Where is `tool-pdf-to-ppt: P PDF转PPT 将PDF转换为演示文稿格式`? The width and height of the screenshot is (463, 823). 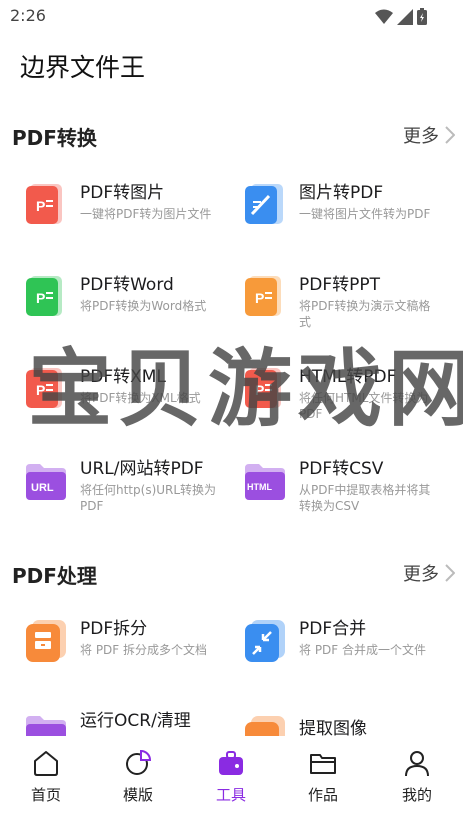 tool-pdf-to-ppt: P PDF转PPT 将PDF转换为演示文稿格式 is located at coordinates (348, 310).